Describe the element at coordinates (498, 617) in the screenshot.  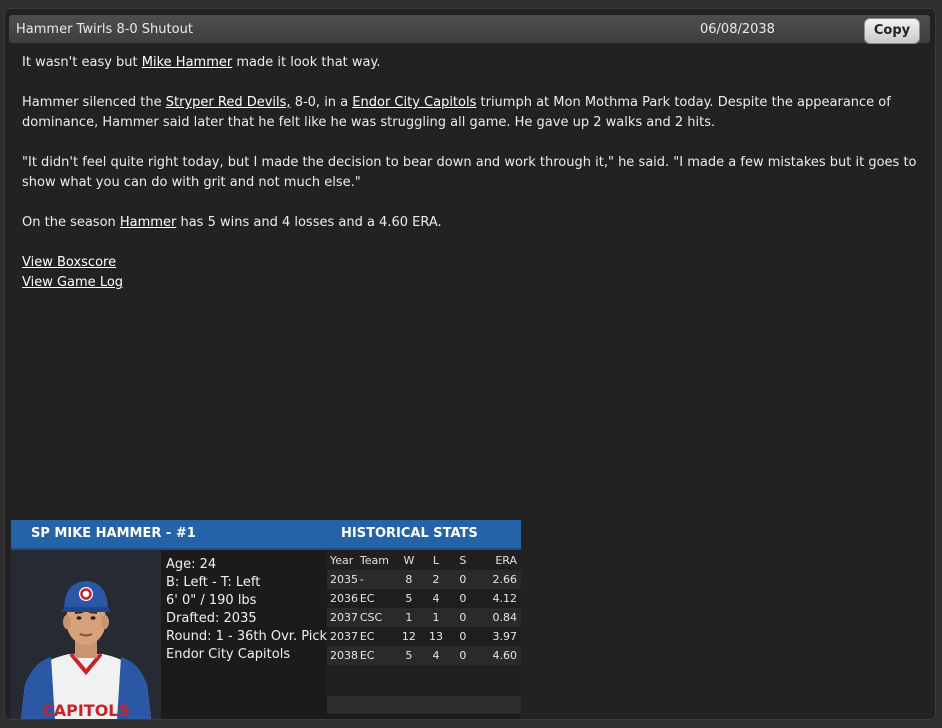
I see `cell-era: 0.84` at that location.